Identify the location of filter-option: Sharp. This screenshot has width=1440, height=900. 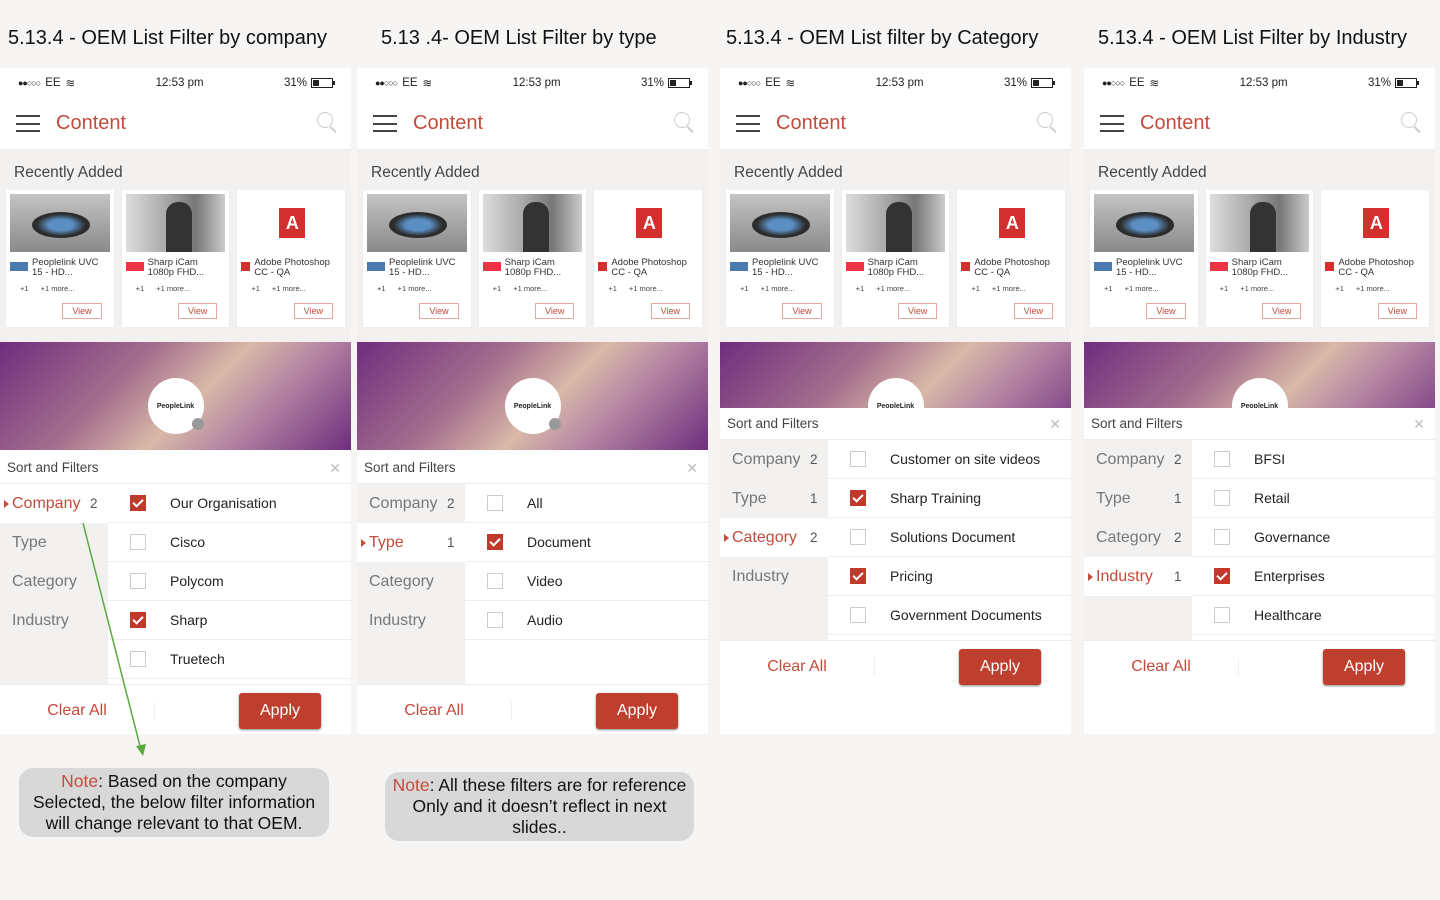
(229, 620).